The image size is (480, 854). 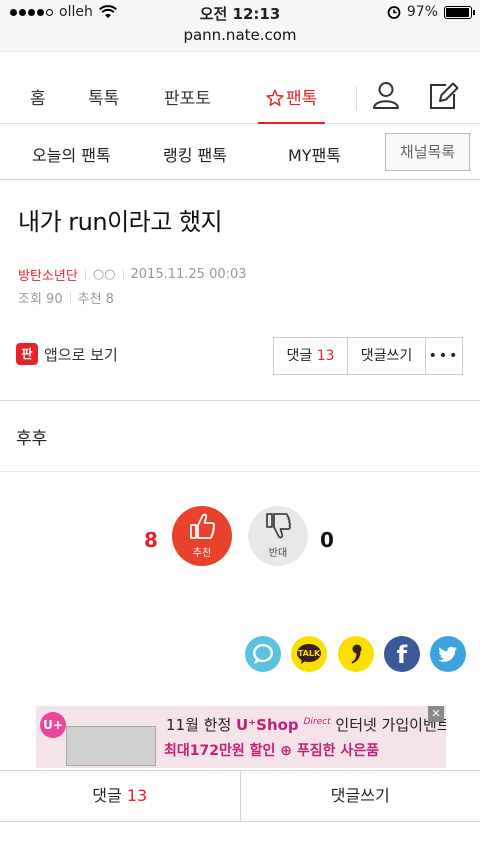 I want to click on share-facebook-button: f, so click(x=402, y=654).